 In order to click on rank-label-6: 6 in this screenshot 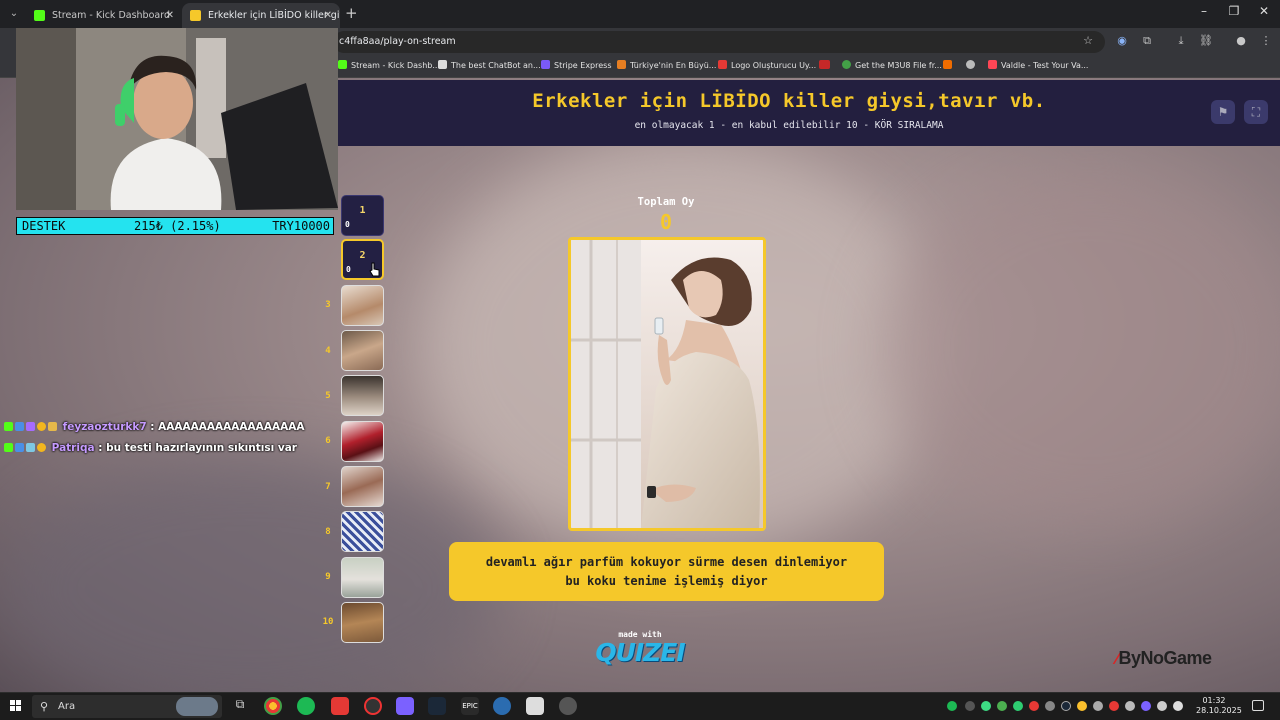, I will do `click(328, 441)`.